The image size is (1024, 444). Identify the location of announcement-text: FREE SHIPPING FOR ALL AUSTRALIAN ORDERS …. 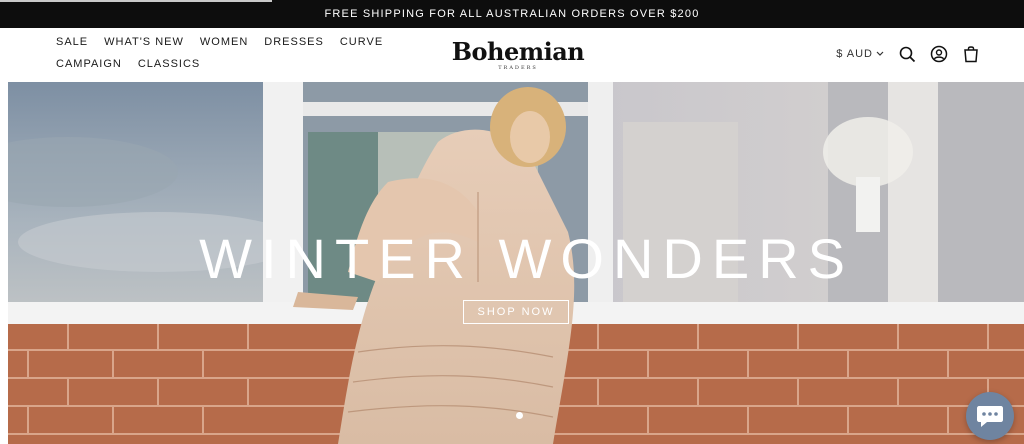
(512, 14).